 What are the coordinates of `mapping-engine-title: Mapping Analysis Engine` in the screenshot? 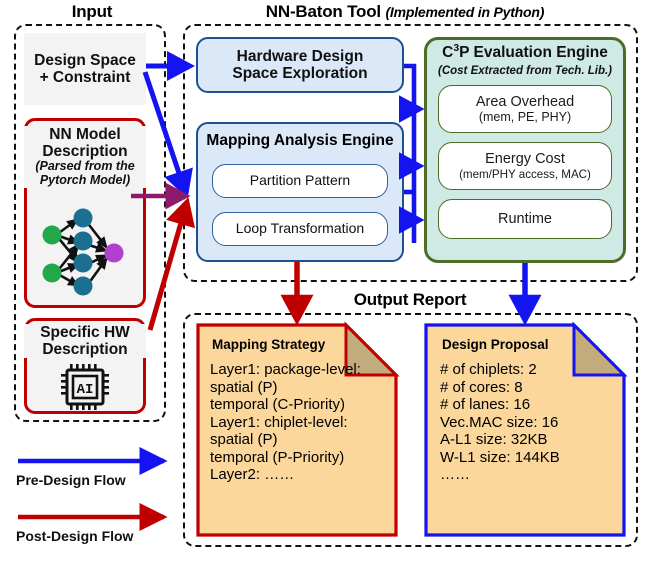 It's located at (300, 140).